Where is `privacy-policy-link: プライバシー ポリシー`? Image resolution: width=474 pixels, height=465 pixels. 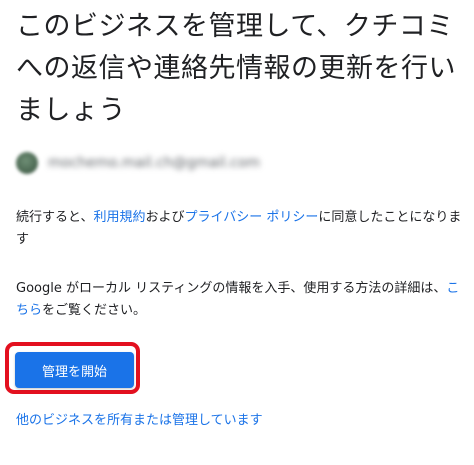 privacy-policy-link: プライバシー ポリシー is located at coordinates (252, 217).